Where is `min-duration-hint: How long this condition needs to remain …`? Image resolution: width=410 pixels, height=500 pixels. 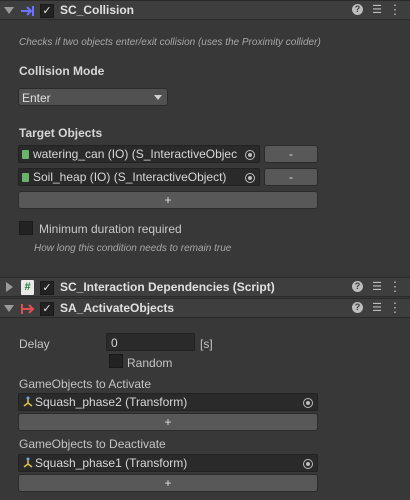
min-duration-hint: How long this condition needs to remain … is located at coordinates (133, 248).